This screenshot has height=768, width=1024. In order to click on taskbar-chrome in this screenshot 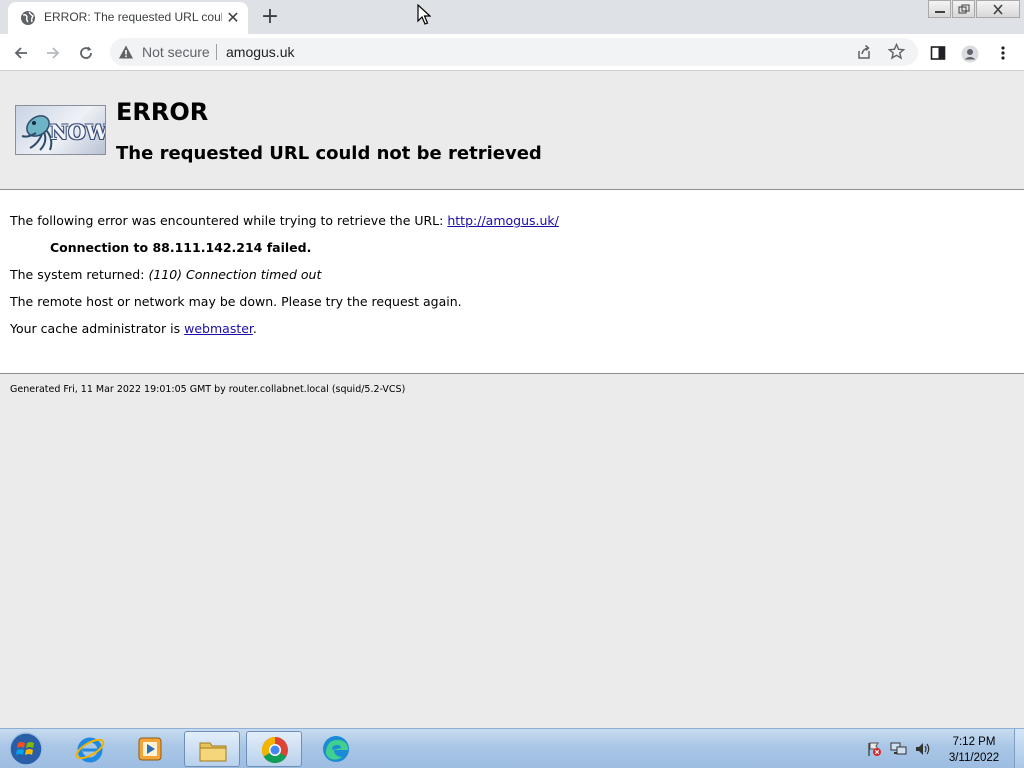, I will do `click(274, 749)`.